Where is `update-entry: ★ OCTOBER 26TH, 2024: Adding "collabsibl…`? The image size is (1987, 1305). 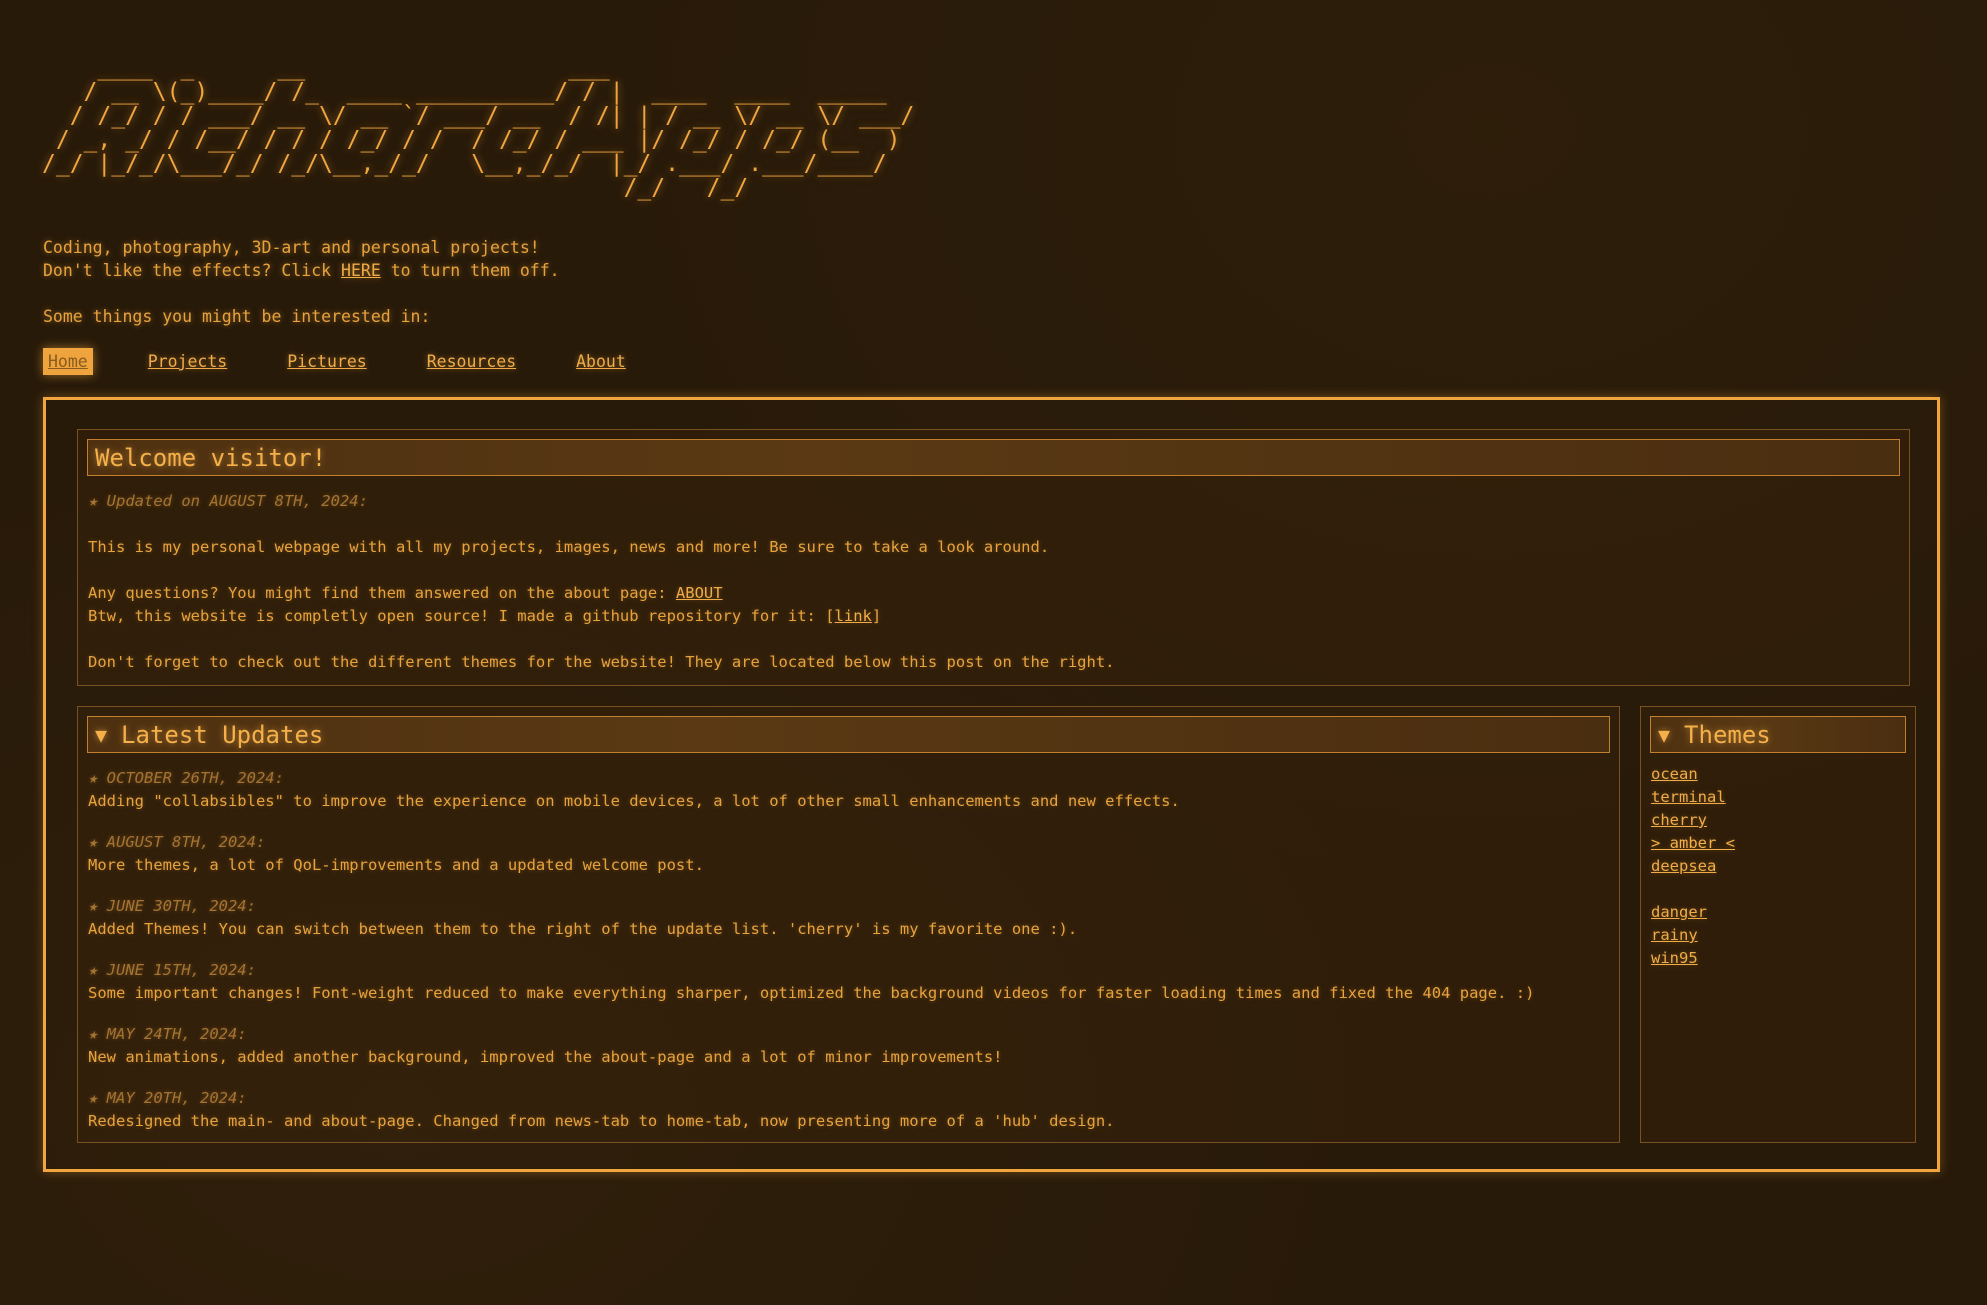
update-entry: ★ OCTOBER 26TH, 2024: Adding "collabsibl… is located at coordinates (848, 790).